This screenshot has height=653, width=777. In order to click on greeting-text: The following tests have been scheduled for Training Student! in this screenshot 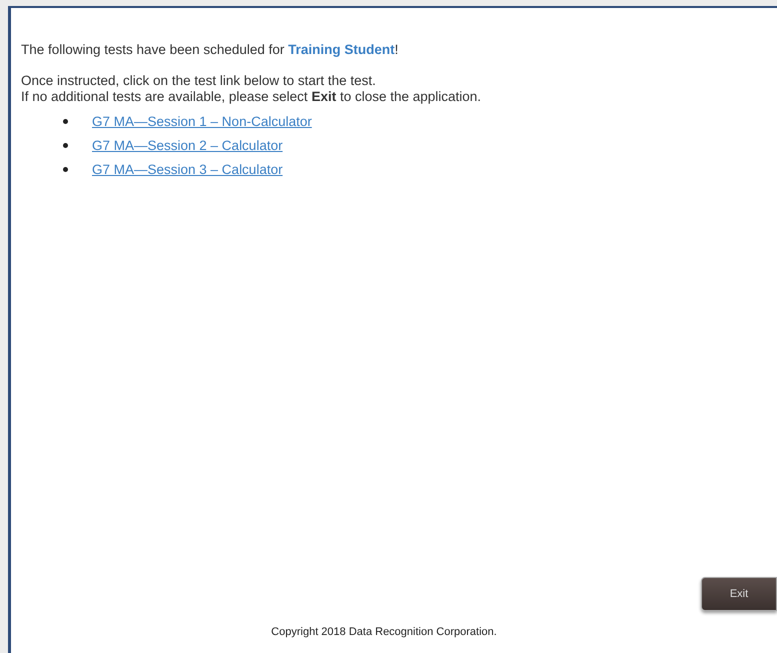, I will do `click(210, 49)`.